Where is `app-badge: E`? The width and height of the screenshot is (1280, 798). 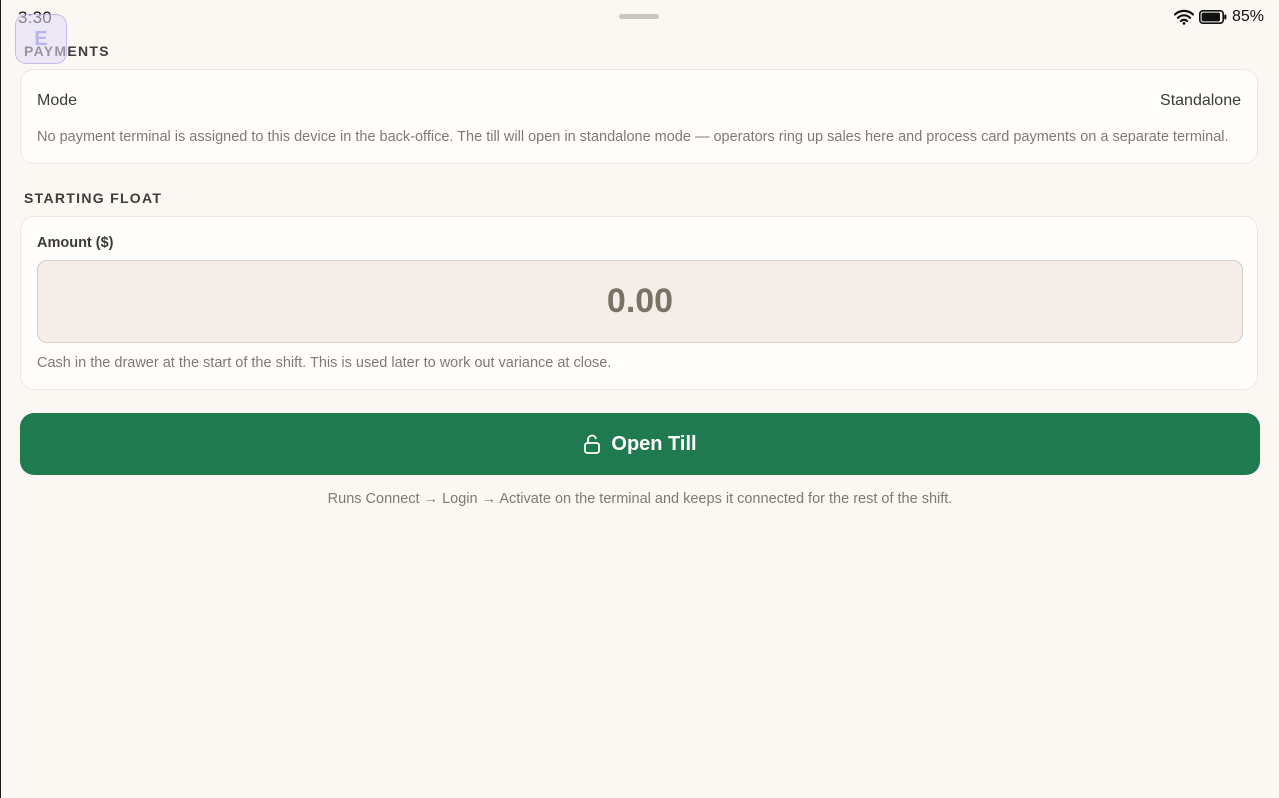 app-badge: E is located at coordinates (41, 39).